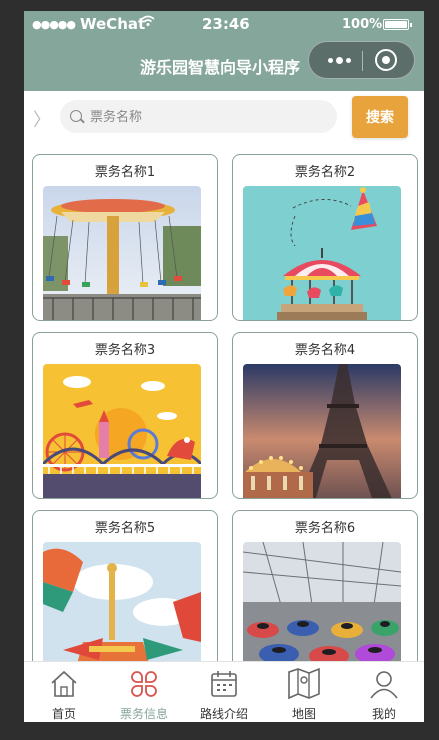  I want to click on home-icon, so click(64, 683).